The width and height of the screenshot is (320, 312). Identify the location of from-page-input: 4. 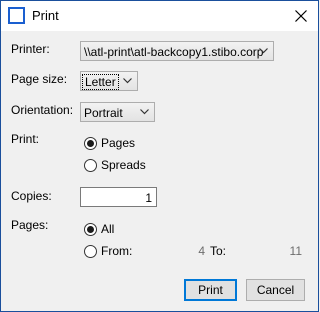
(183, 251).